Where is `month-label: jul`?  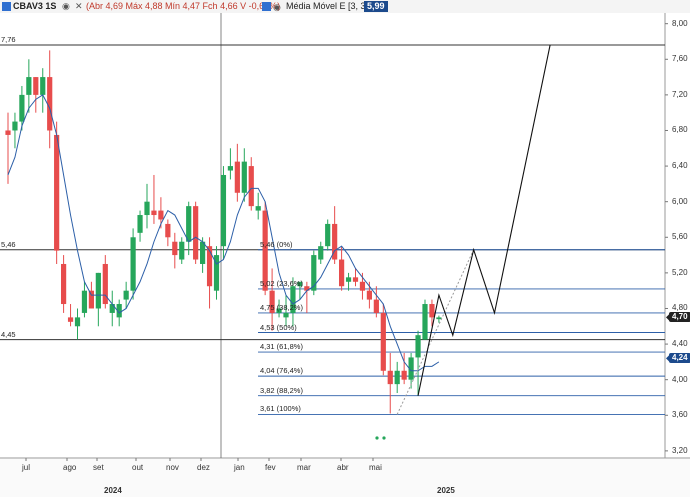 month-label: jul is located at coordinates (26, 467).